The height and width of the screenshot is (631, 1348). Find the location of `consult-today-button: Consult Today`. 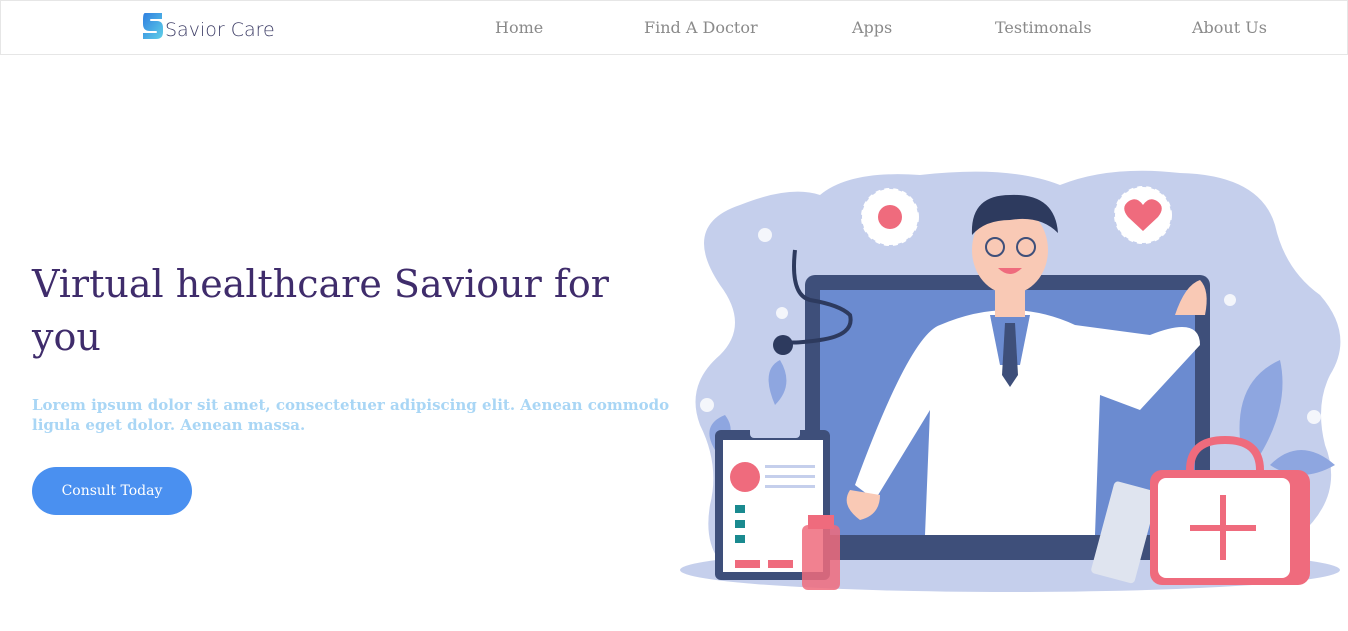

consult-today-button: Consult Today is located at coordinates (112, 491).